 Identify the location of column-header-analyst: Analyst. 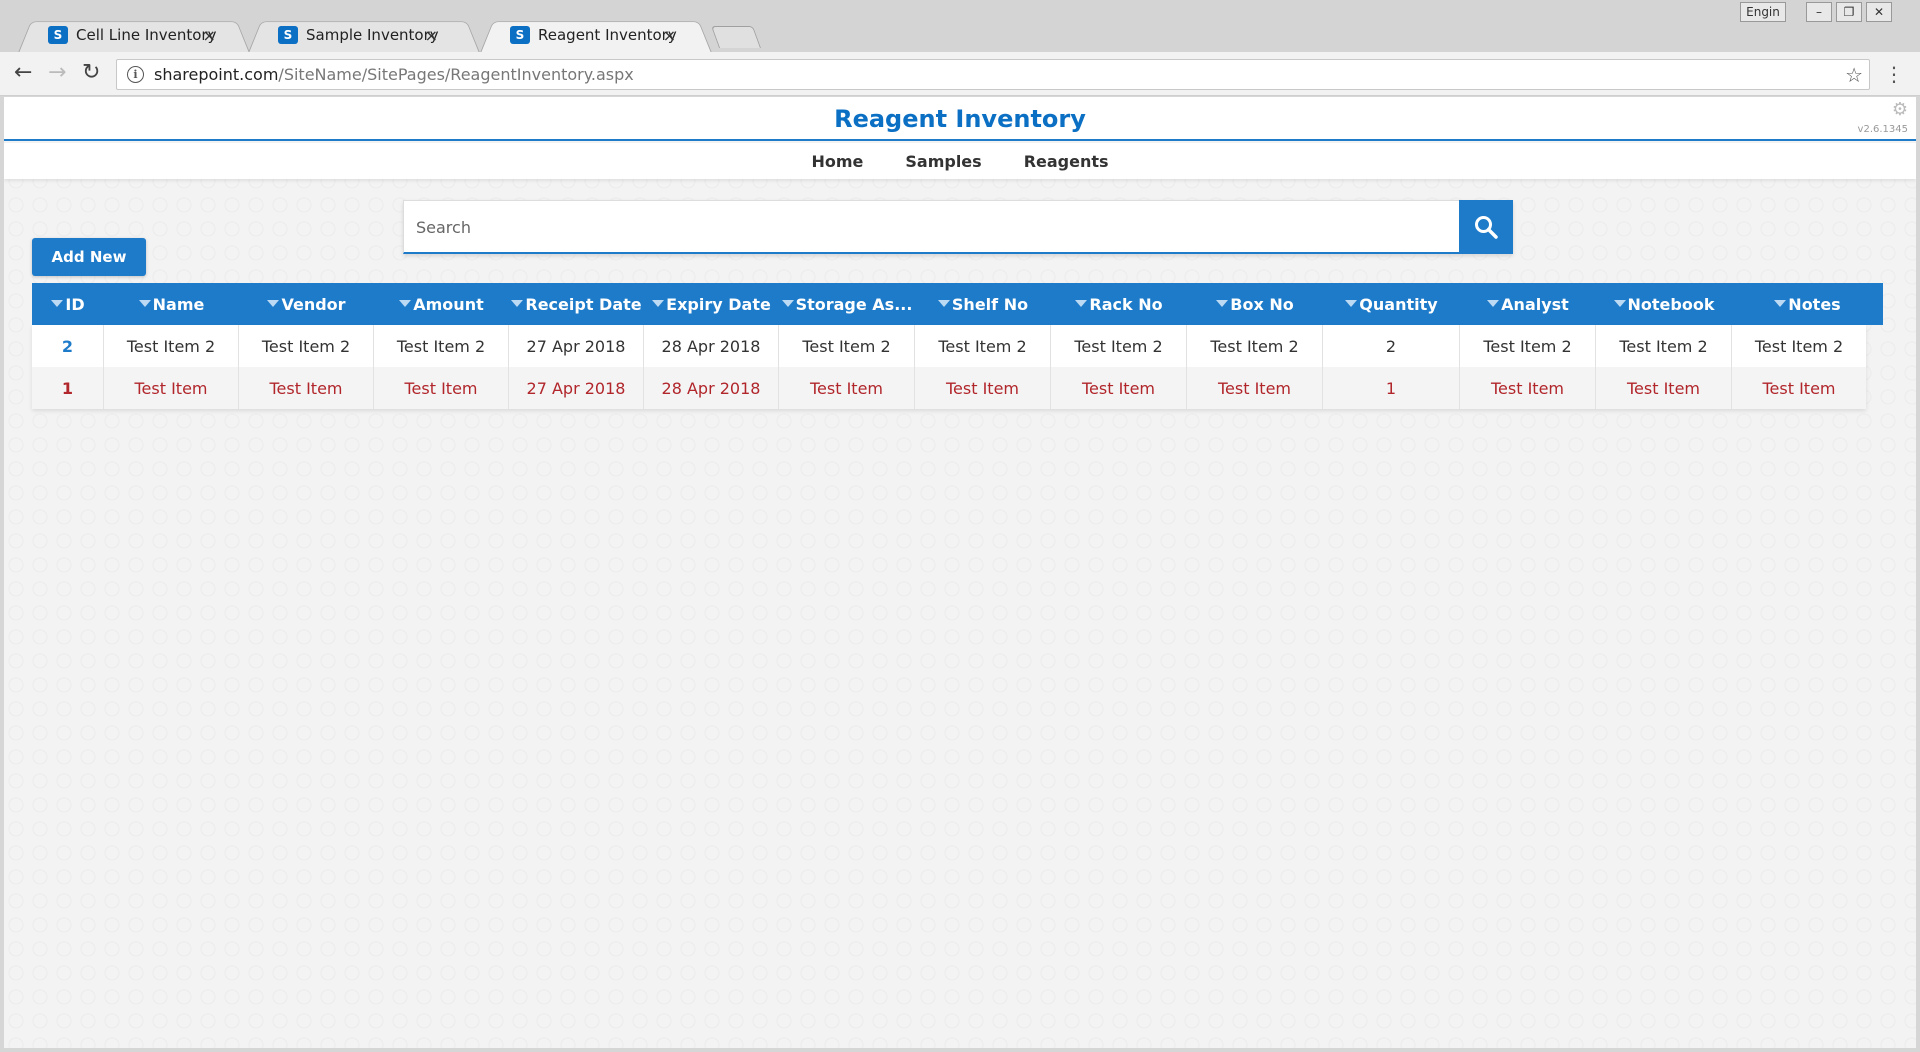
(1528, 304).